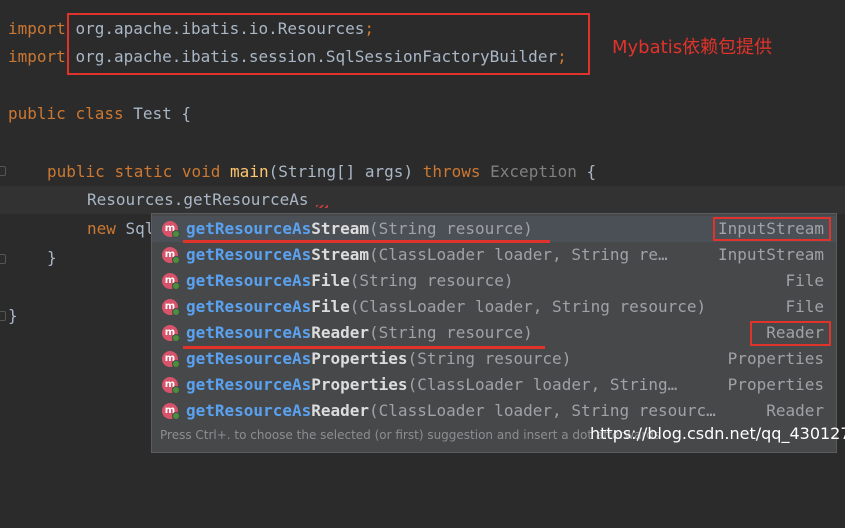 The image size is (845, 528). I want to click on underline-stream-item, so click(366, 241).